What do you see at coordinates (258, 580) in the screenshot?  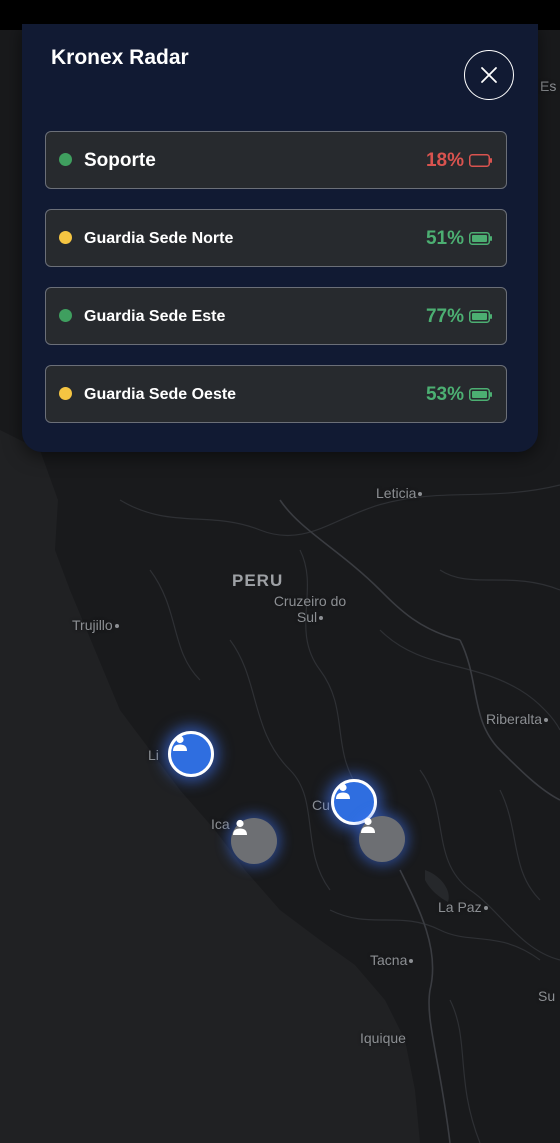 I see `country-label: PERU` at bounding box center [258, 580].